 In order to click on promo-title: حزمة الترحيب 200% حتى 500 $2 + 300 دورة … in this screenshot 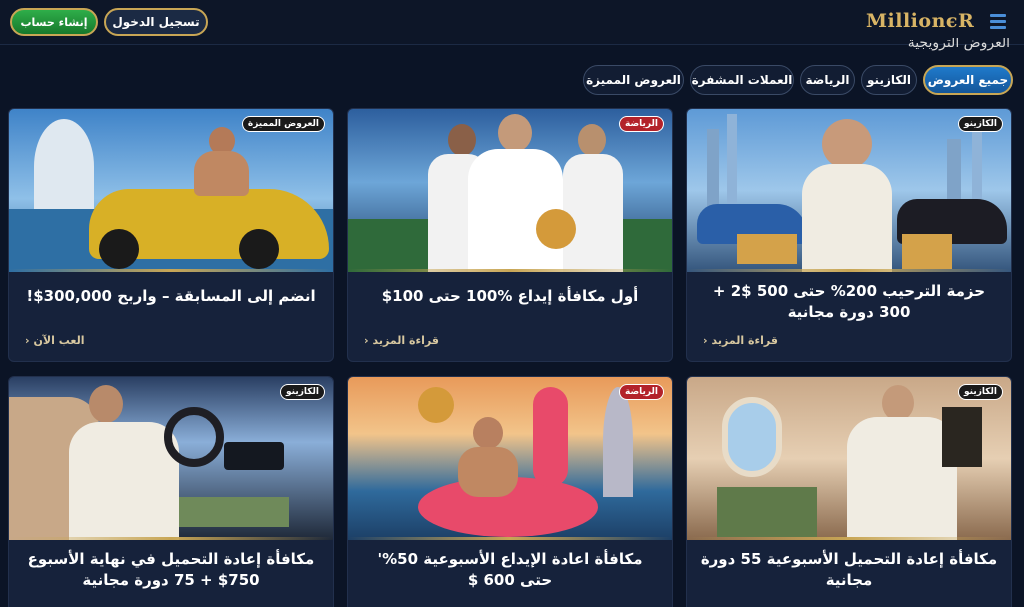, I will do `click(849, 301)`.